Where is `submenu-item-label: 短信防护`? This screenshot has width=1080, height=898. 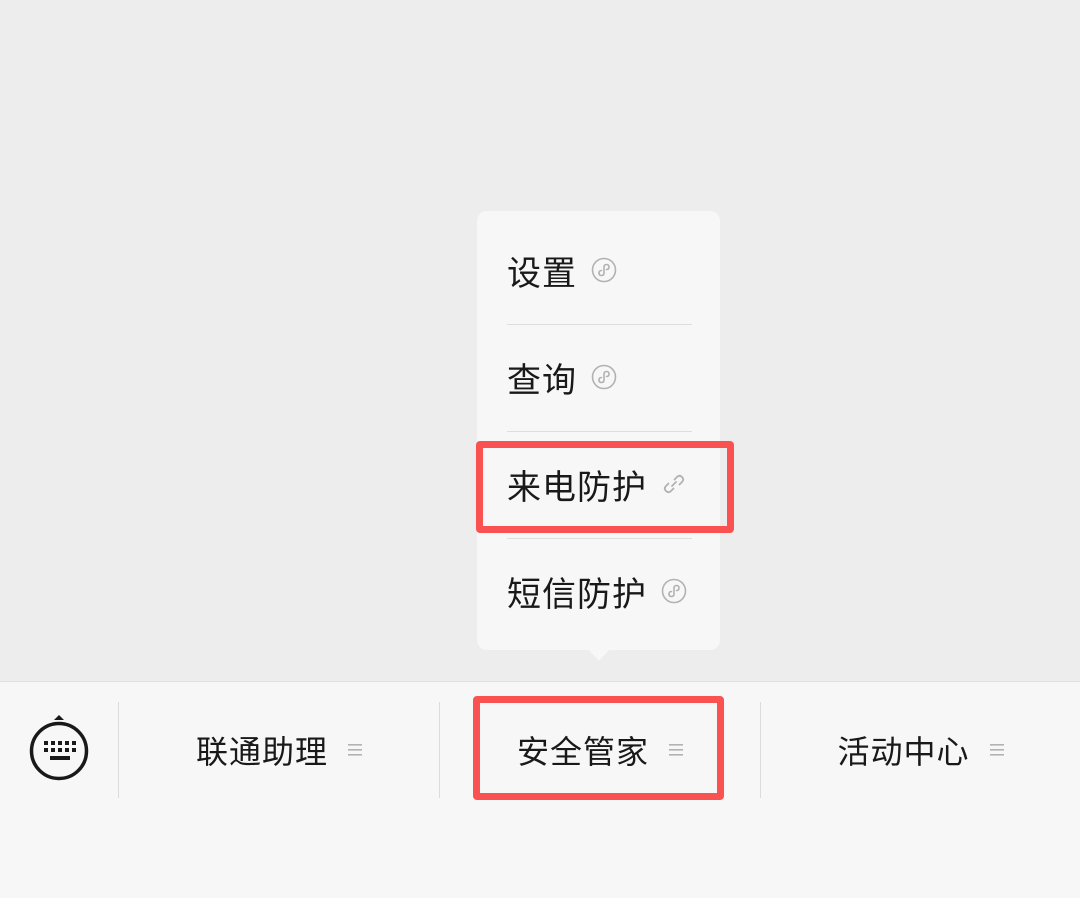
submenu-item-label: 短信防护 is located at coordinates (577, 594).